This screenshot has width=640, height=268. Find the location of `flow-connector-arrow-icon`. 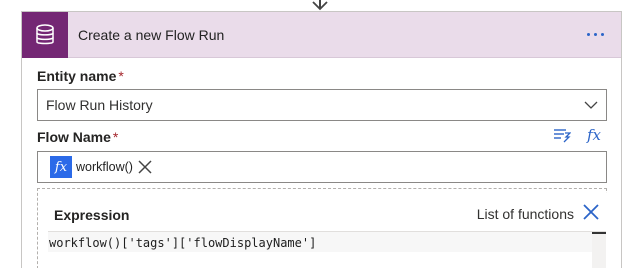

flow-connector-arrow-icon is located at coordinates (320, 6).